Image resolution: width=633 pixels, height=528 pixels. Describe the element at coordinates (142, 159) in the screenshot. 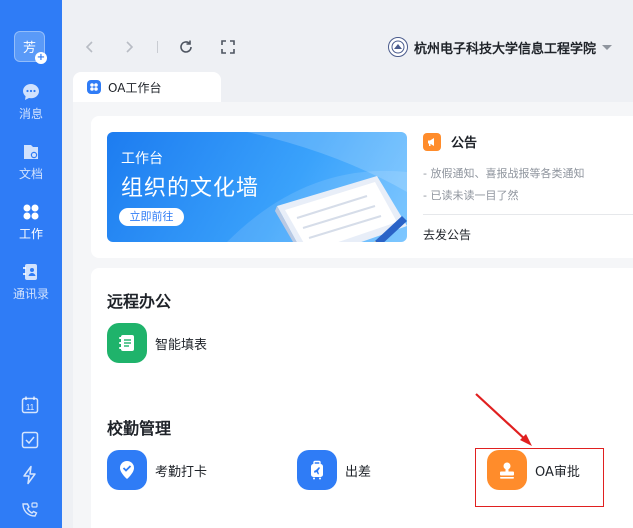

I see `banner-subtitle: 工作台` at that location.